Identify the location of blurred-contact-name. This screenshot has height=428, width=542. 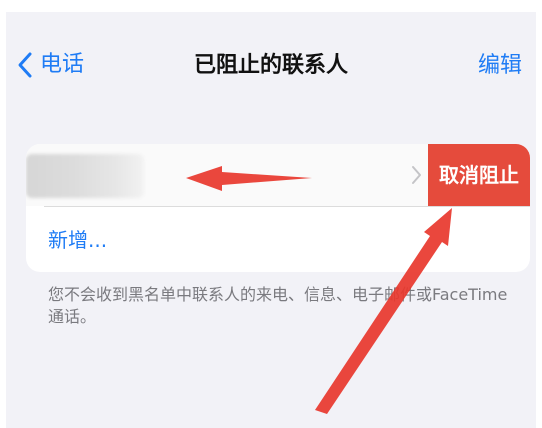
(85, 176).